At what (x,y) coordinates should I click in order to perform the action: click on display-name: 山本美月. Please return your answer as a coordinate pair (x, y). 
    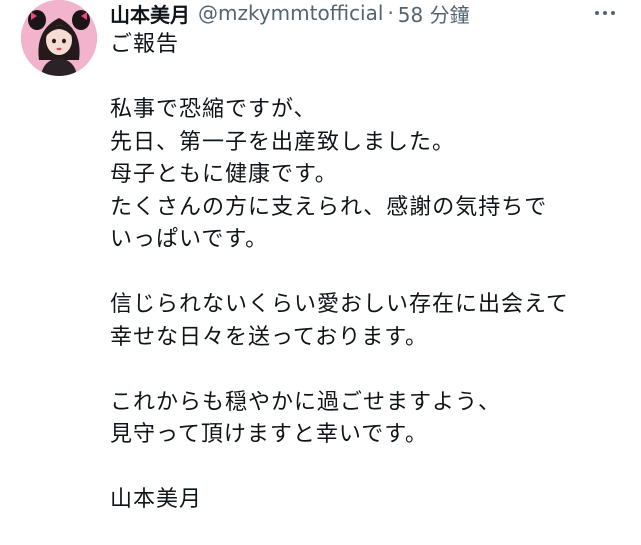
    Looking at the image, I should click on (150, 14).